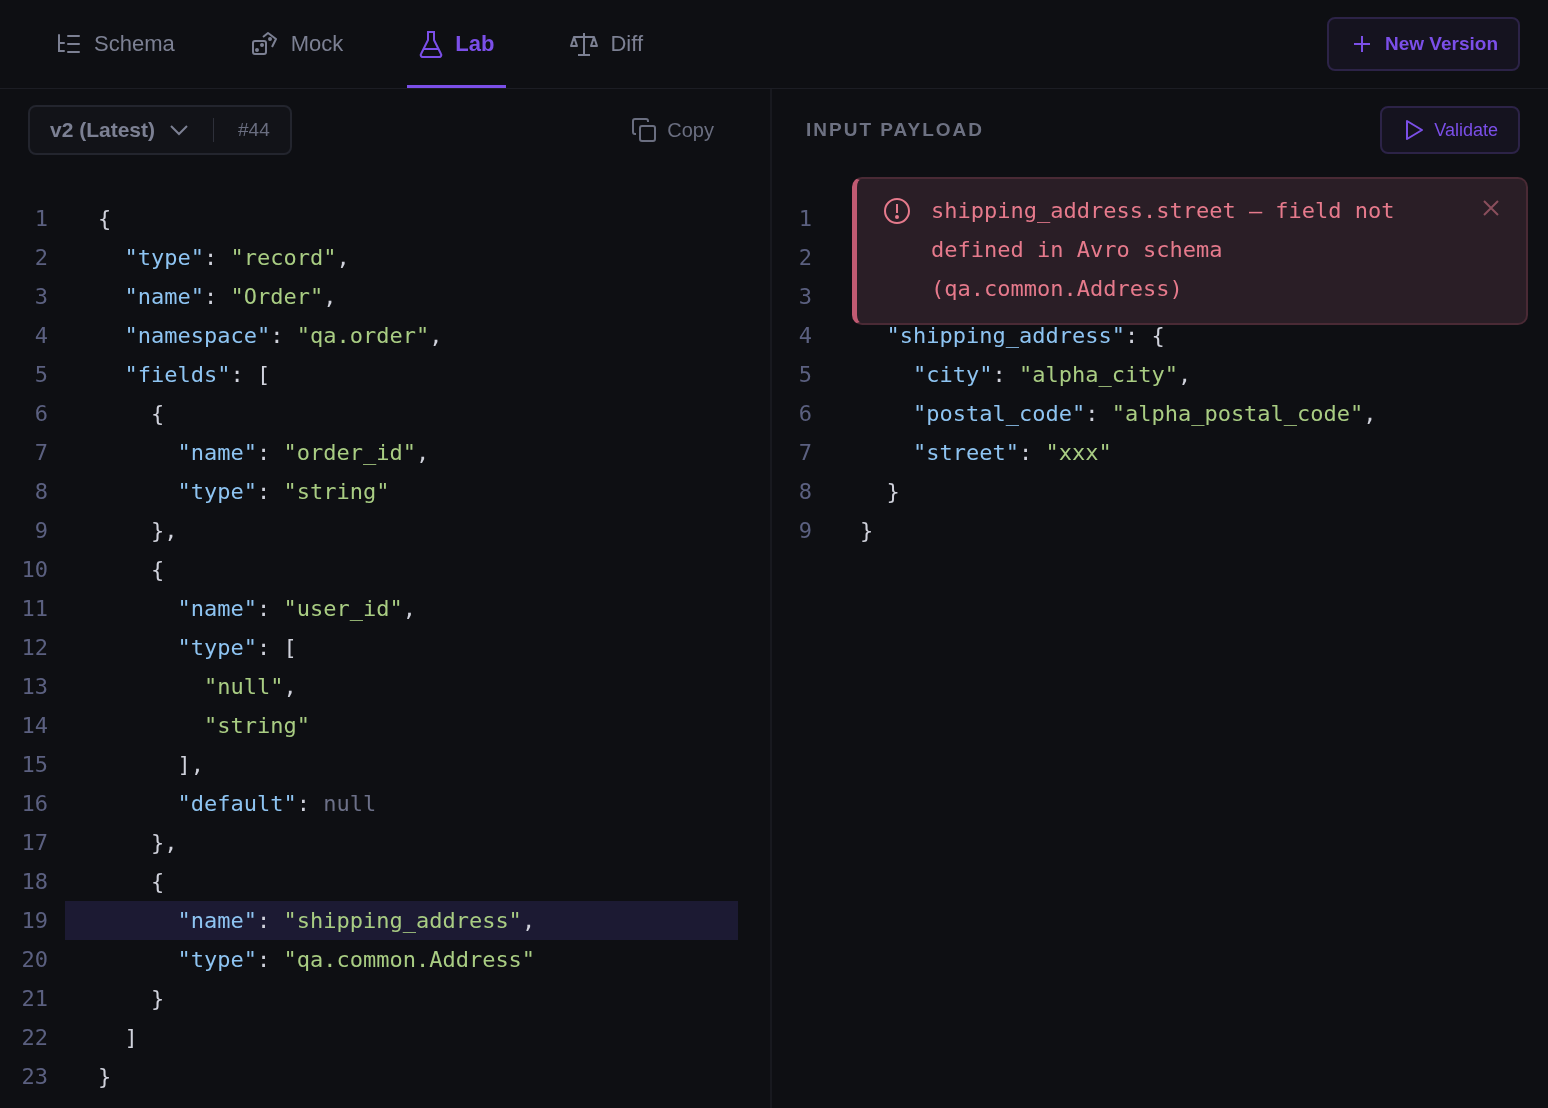  I want to click on line-number: 12, so click(34, 647).